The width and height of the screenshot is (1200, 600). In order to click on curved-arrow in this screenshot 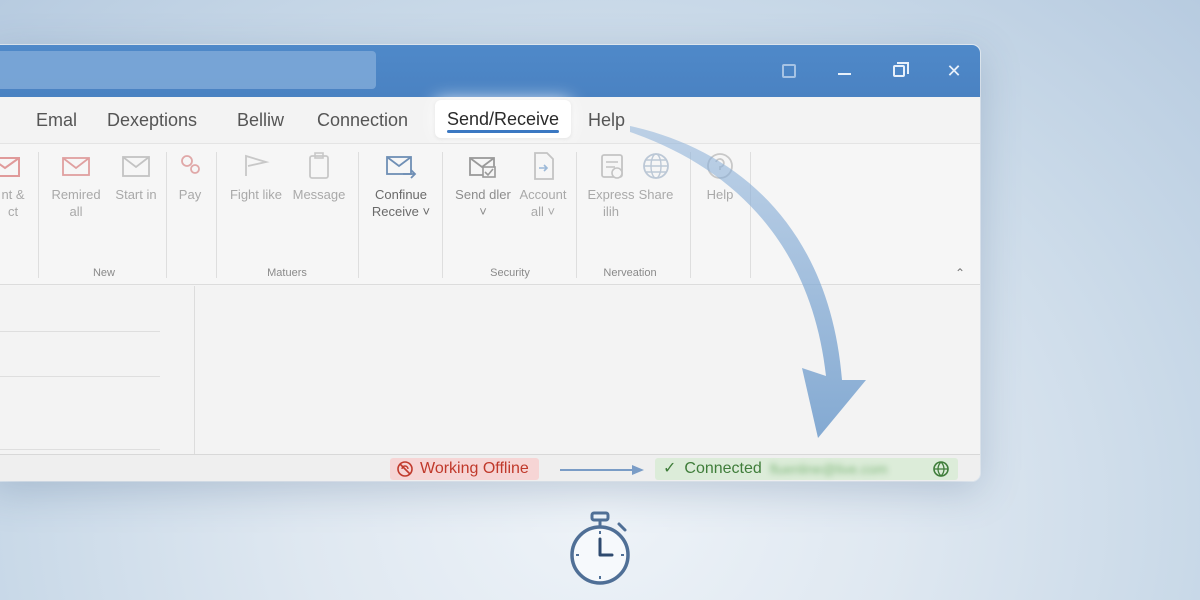, I will do `click(748, 282)`.